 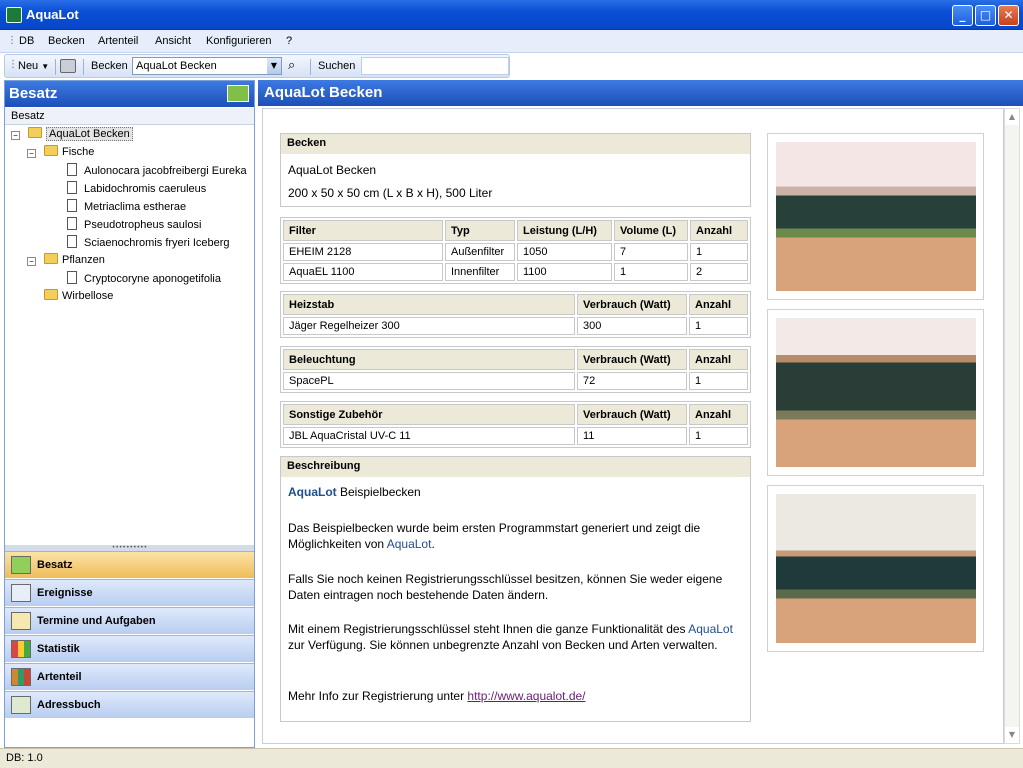 What do you see at coordinates (51, 258) in the screenshot?
I see `folder-icon` at bounding box center [51, 258].